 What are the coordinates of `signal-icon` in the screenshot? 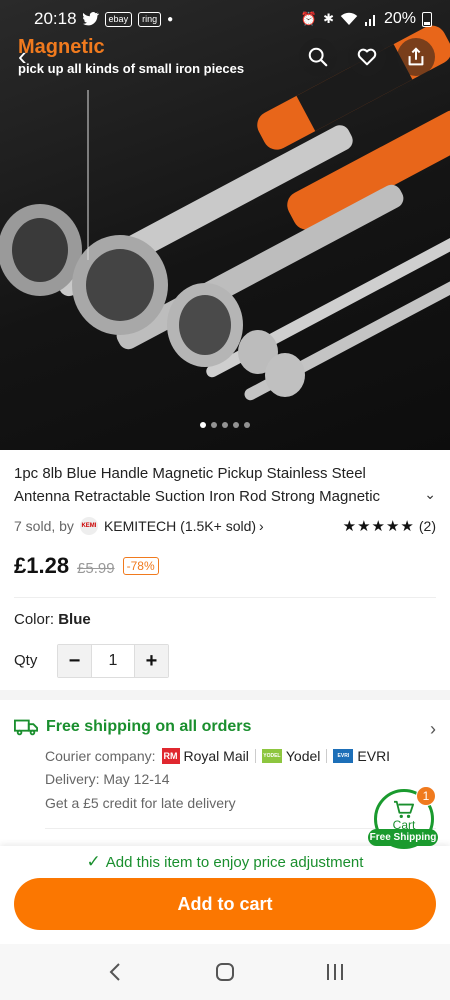 It's located at (369, 20).